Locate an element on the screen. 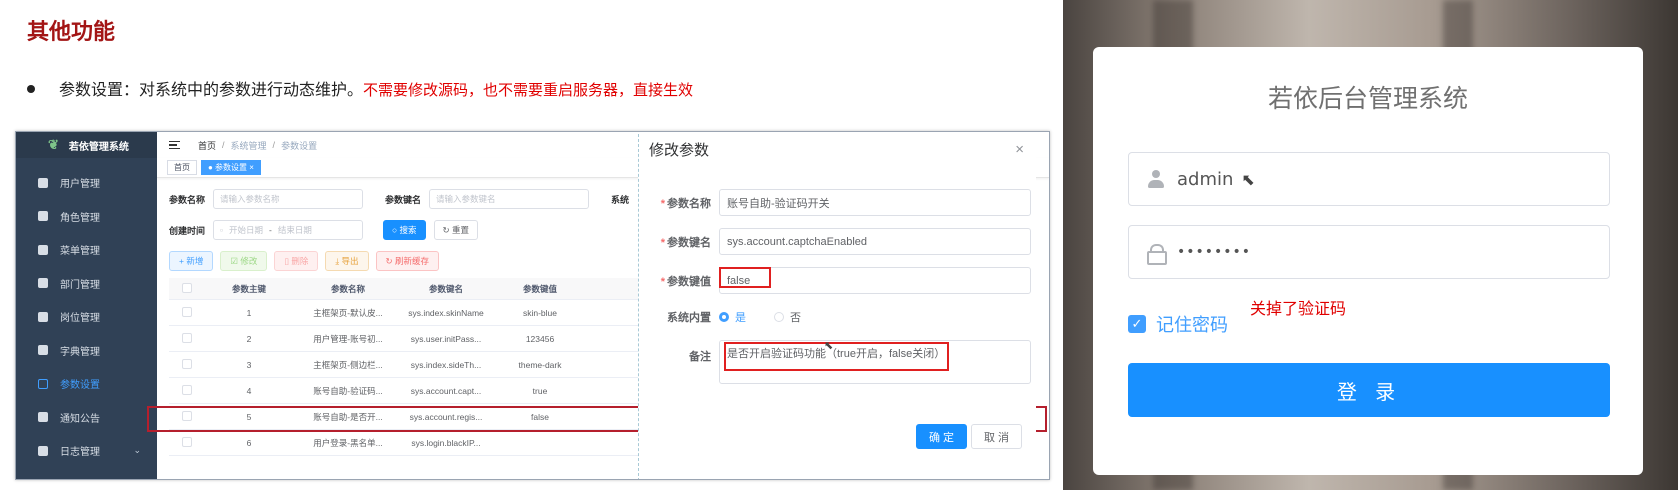  cell-value: theme-dark is located at coordinates (540, 364).